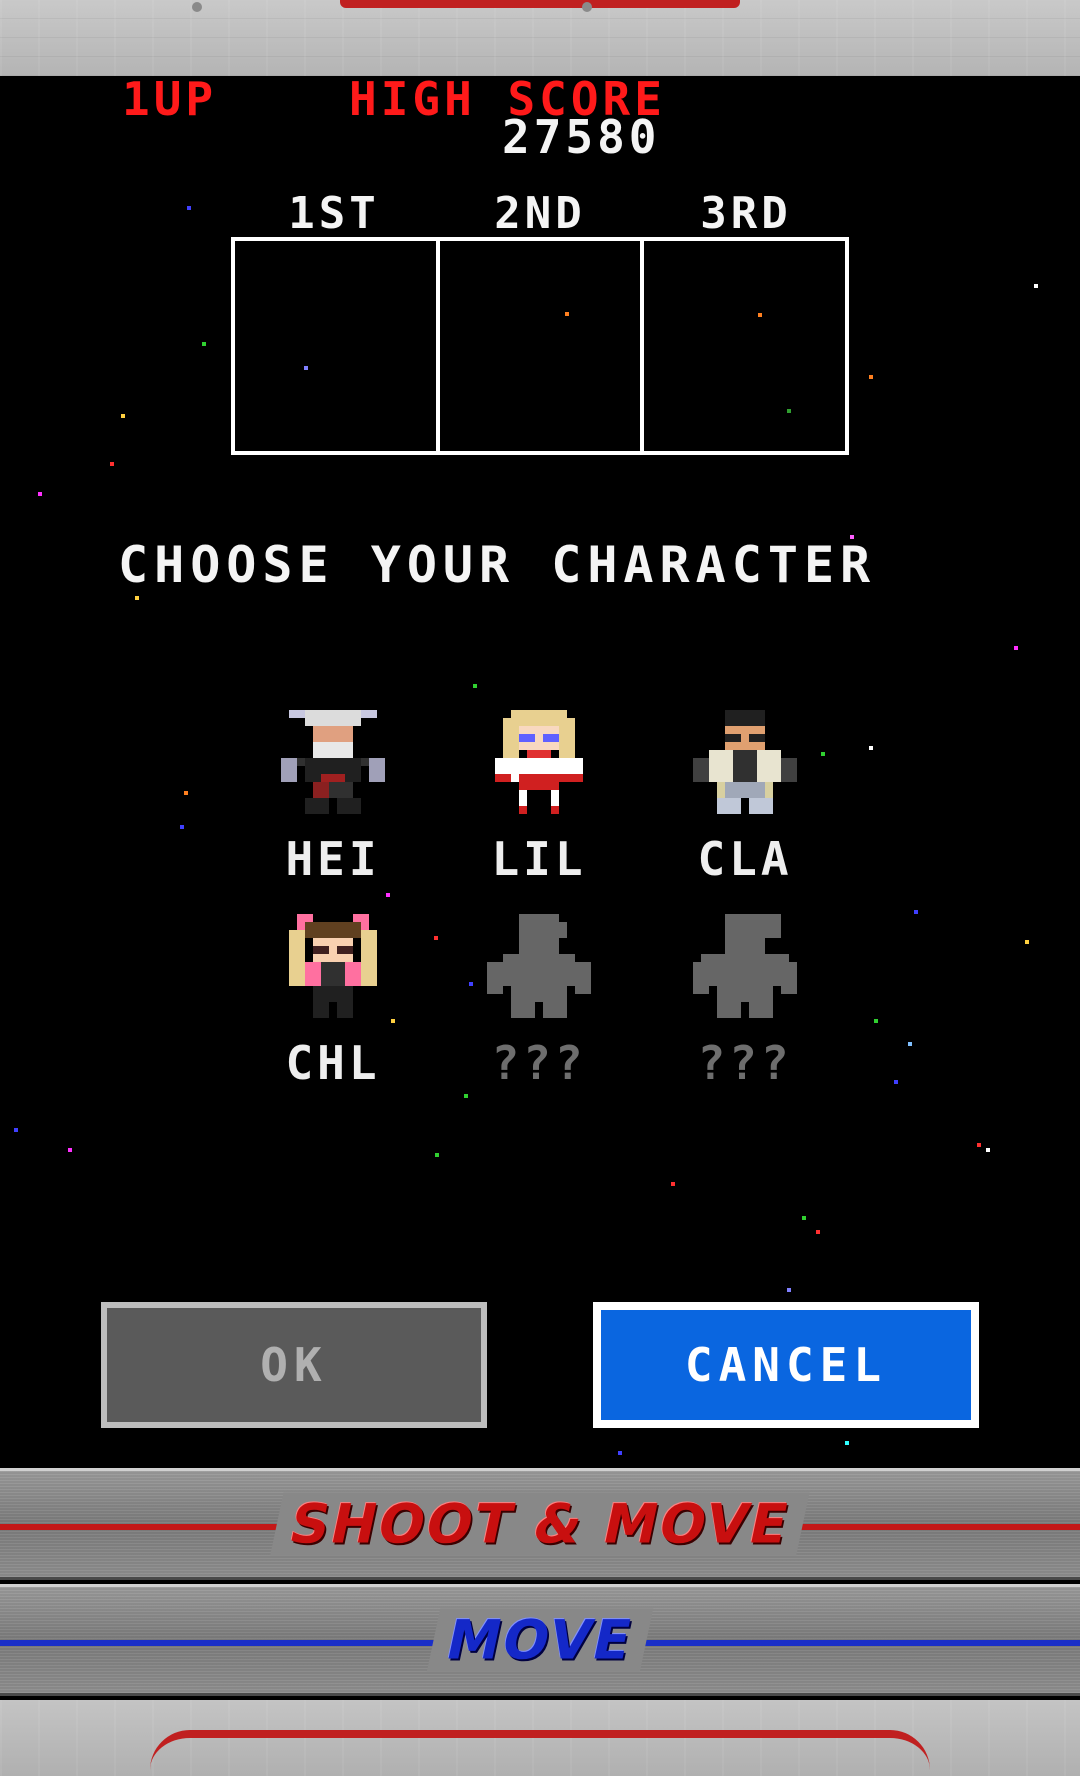  I want to click on place-label-2nd: 2ND, so click(540, 213).